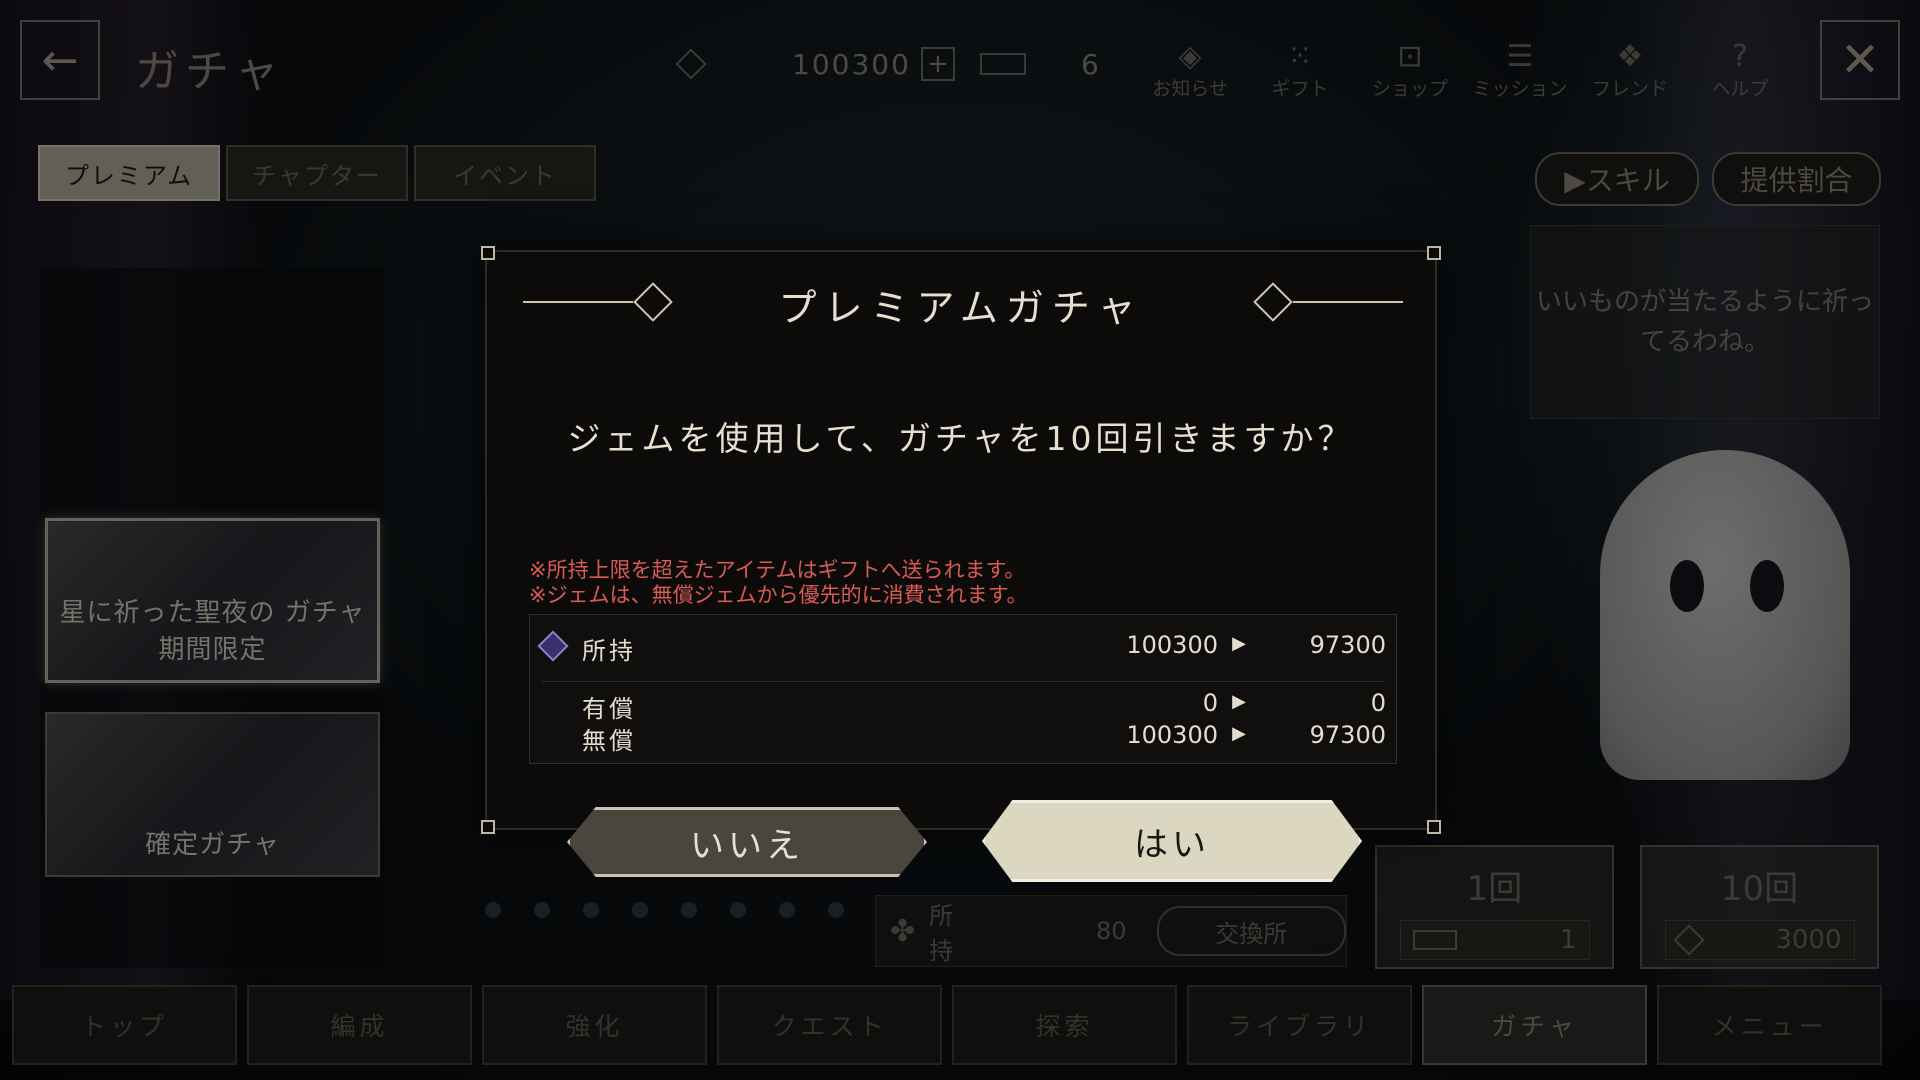 This screenshot has width=1920, height=1080. I want to click on row-label: 有償, so click(609, 709).